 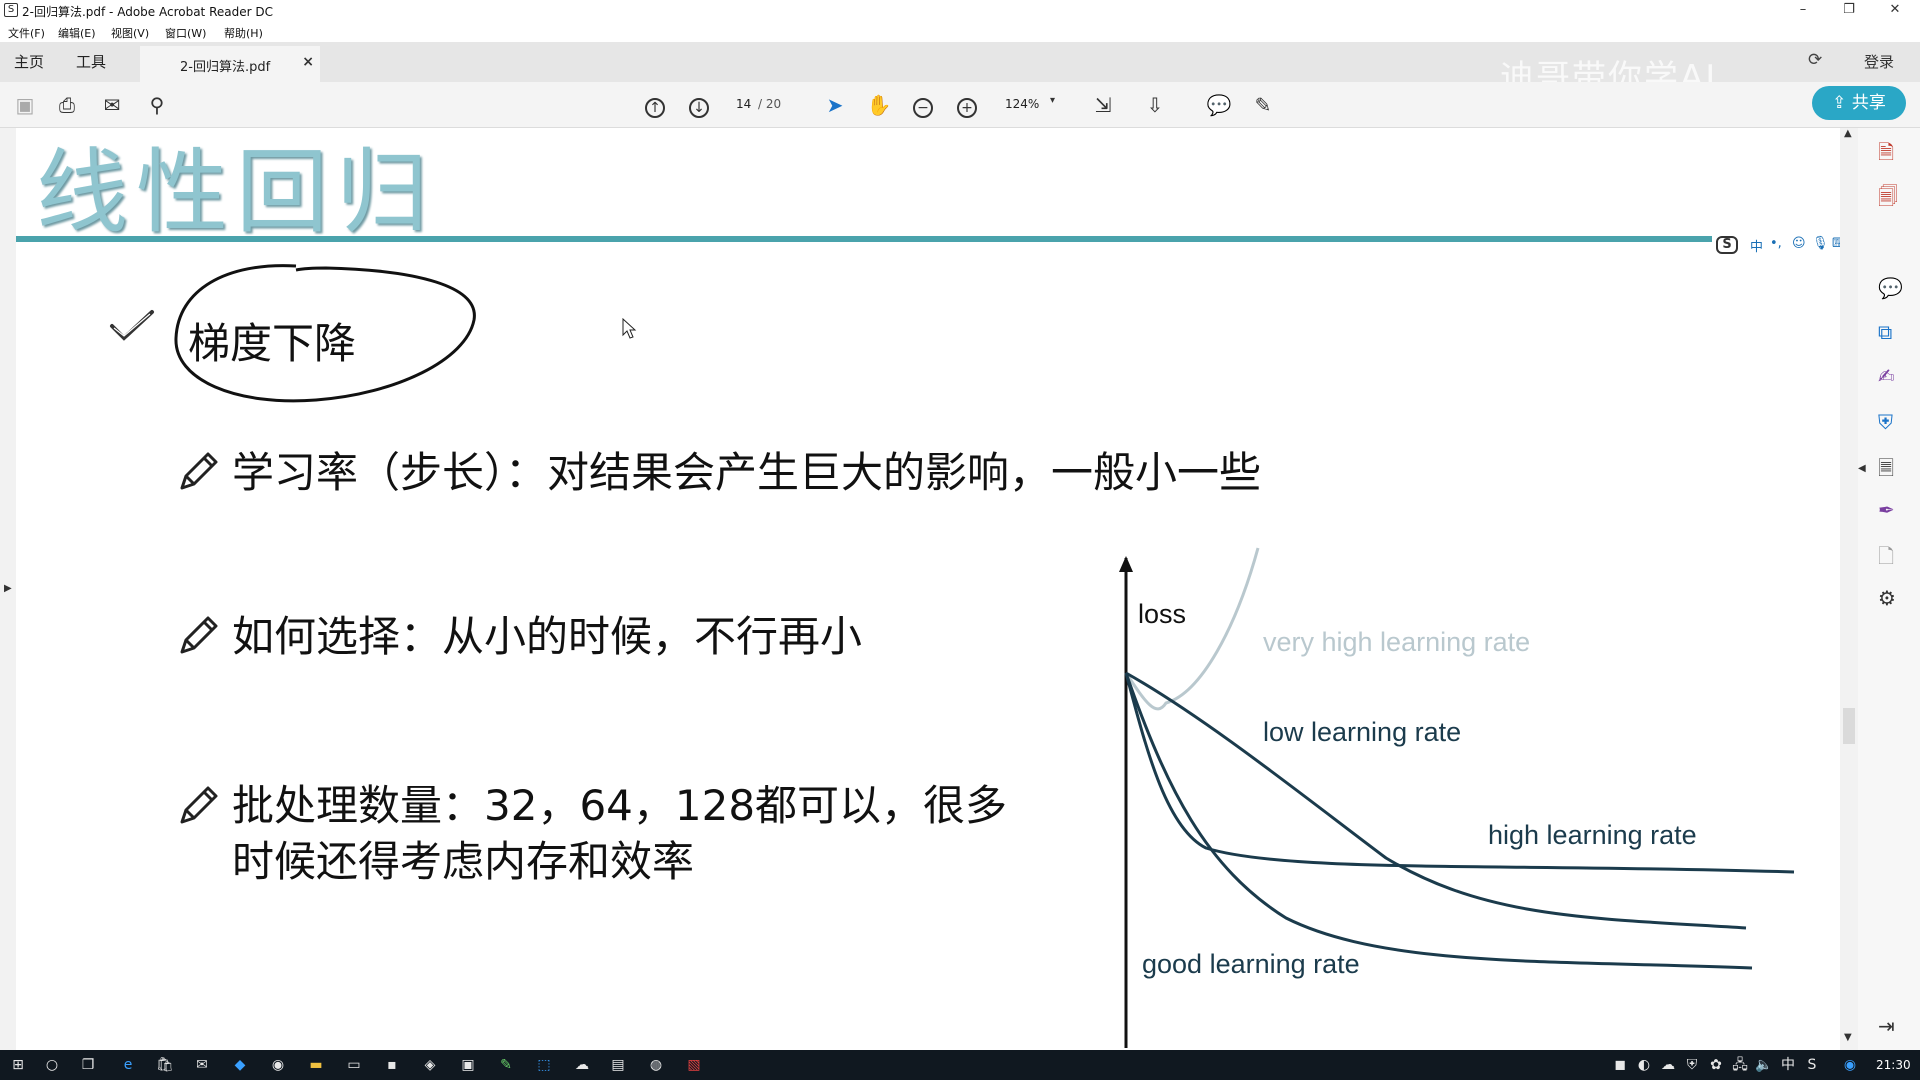 What do you see at coordinates (1848, 133) in the screenshot?
I see `scroll-up-icon: ▲` at bounding box center [1848, 133].